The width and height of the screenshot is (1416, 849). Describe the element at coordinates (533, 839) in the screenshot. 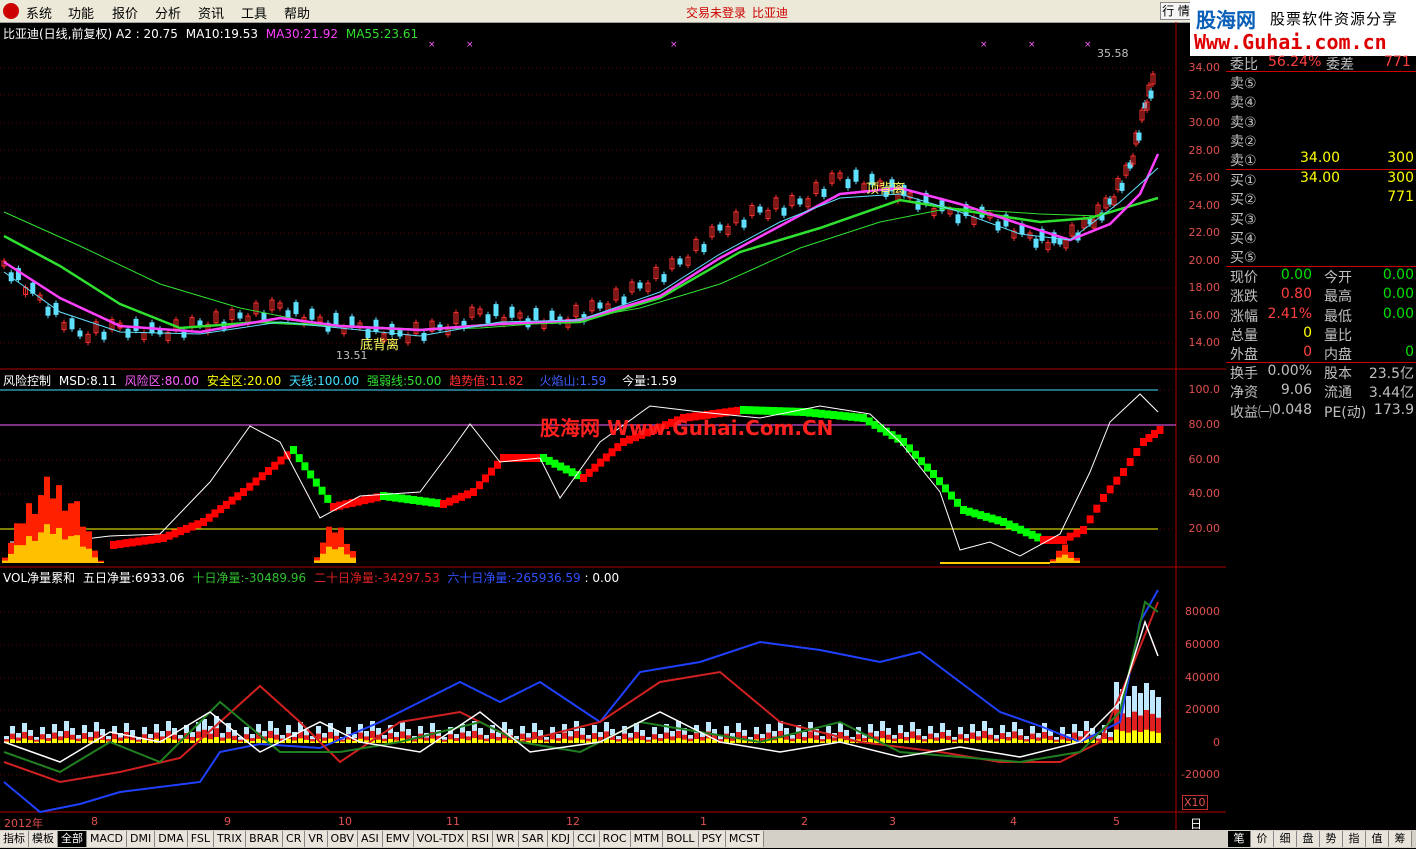

I see `tab-sar: SAR` at that location.